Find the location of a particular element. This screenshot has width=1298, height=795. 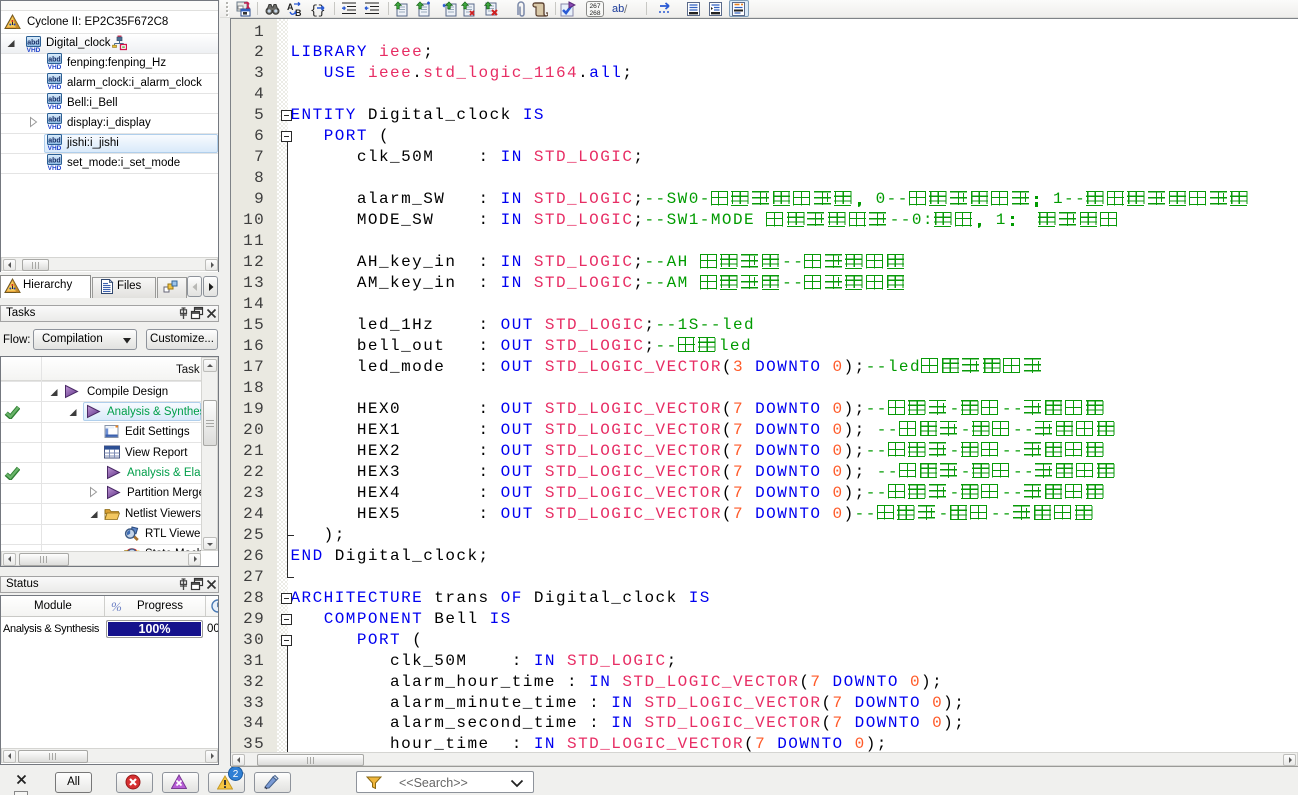

svg-text: 2 is located at coordinates (236, 774).